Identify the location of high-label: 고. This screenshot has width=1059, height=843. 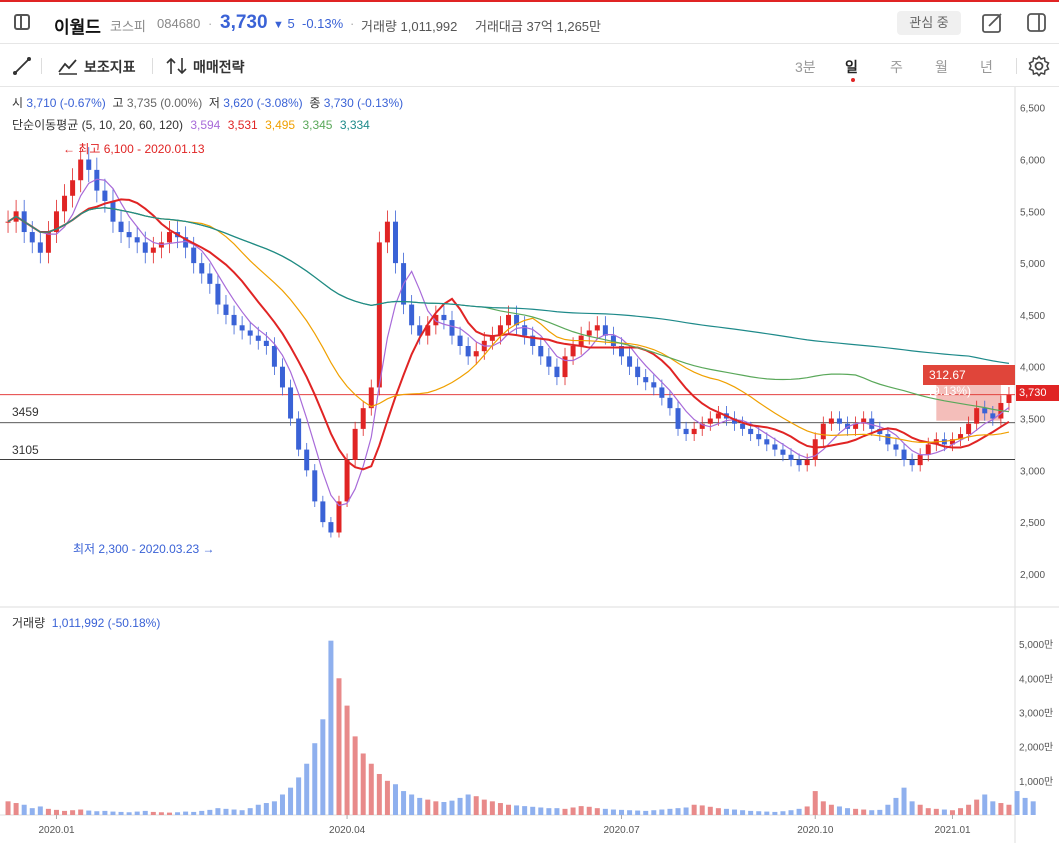
(118, 103).